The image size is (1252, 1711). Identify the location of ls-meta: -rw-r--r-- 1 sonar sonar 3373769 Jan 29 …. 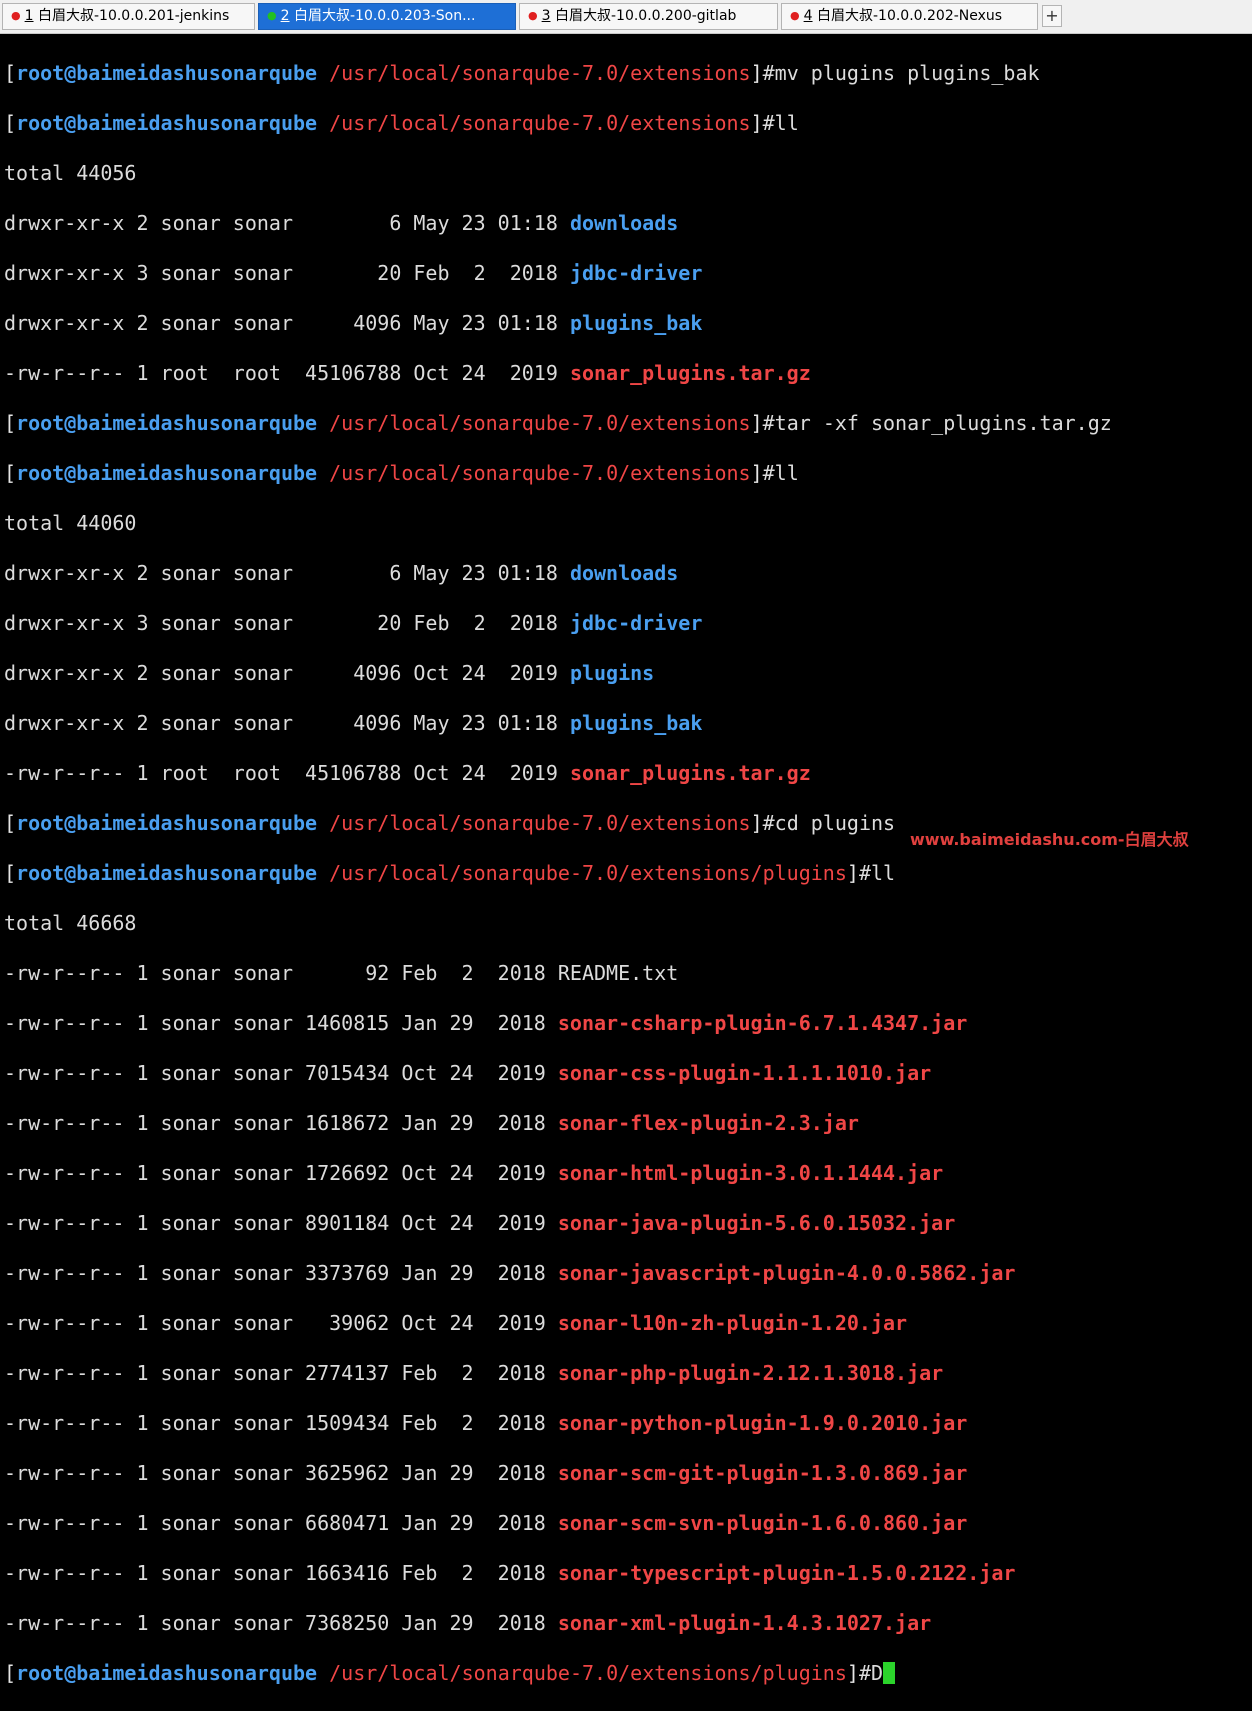
(281, 1273).